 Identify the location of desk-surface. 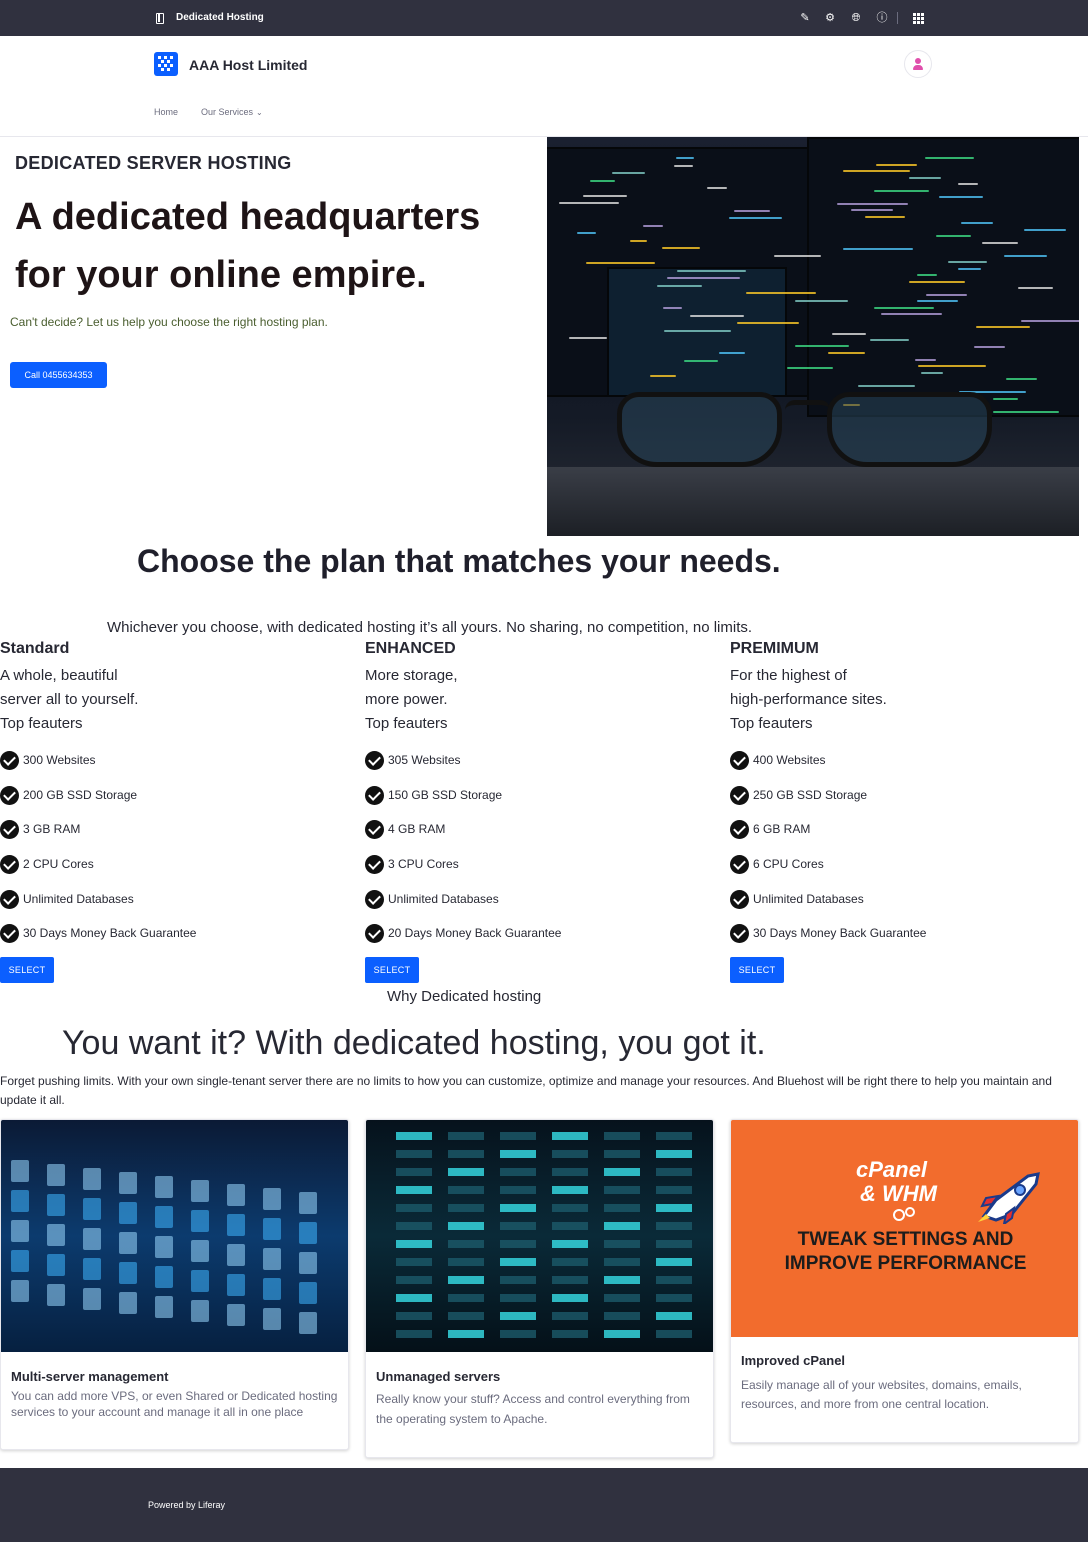
(813, 501).